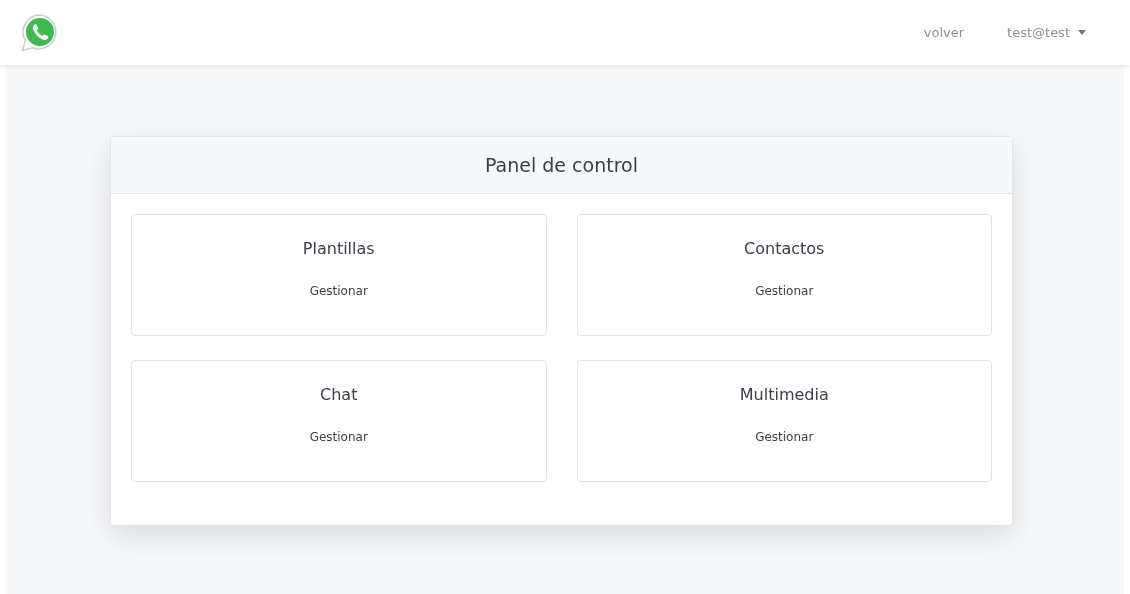 The image size is (1130, 594). Describe the element at coordinates (784, 249) in the screenshot. I see `tile-title: Contactos` at that location.